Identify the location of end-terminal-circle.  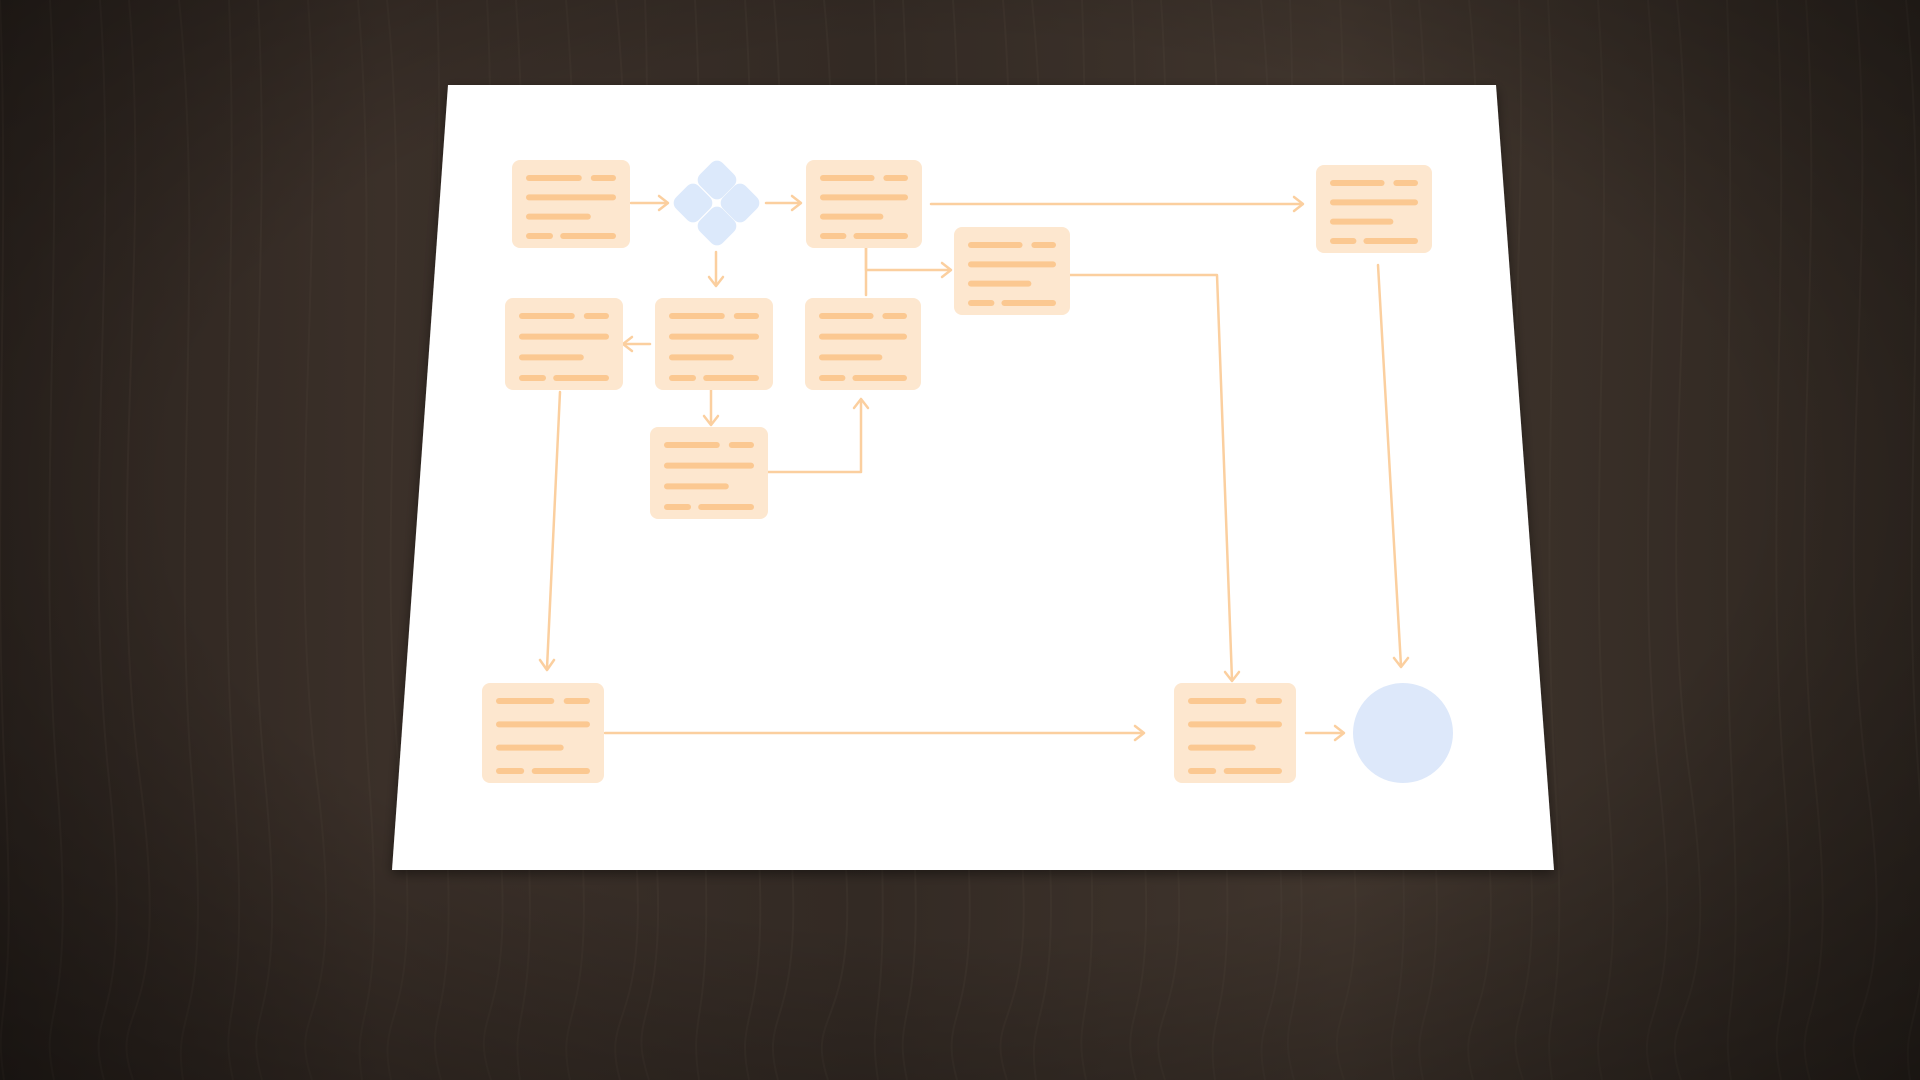
(1403, 733).